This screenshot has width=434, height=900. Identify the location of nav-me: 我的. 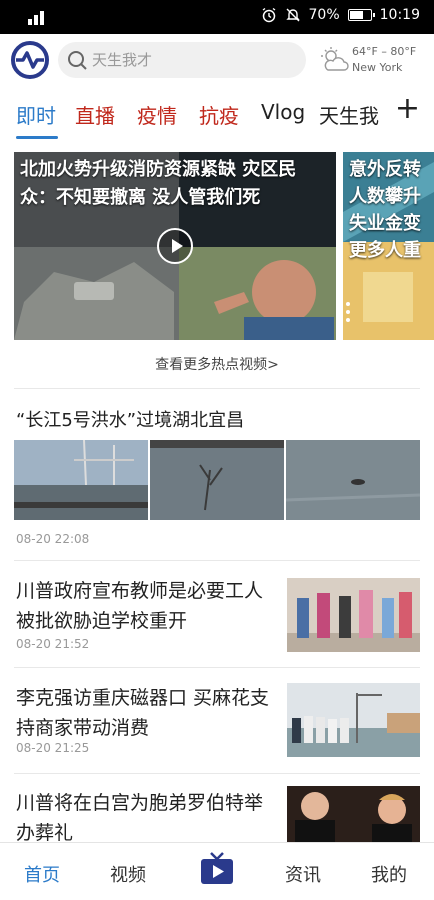
(389, 874).